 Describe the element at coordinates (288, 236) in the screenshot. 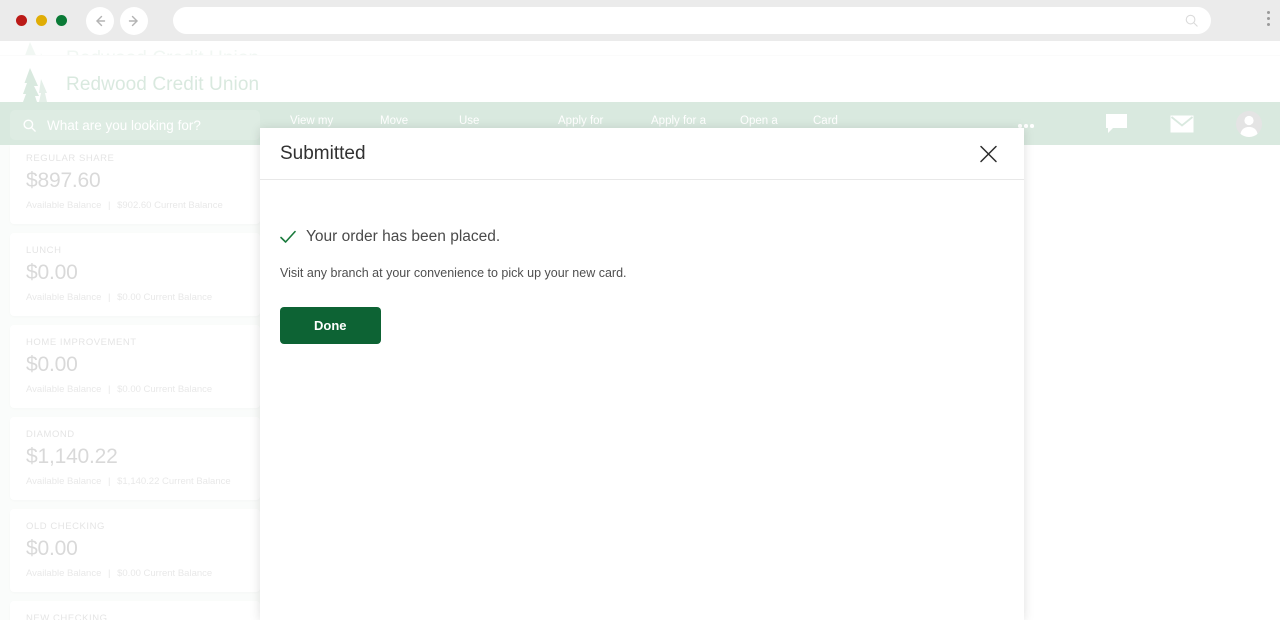

I see `check-mark-icon` at that location.